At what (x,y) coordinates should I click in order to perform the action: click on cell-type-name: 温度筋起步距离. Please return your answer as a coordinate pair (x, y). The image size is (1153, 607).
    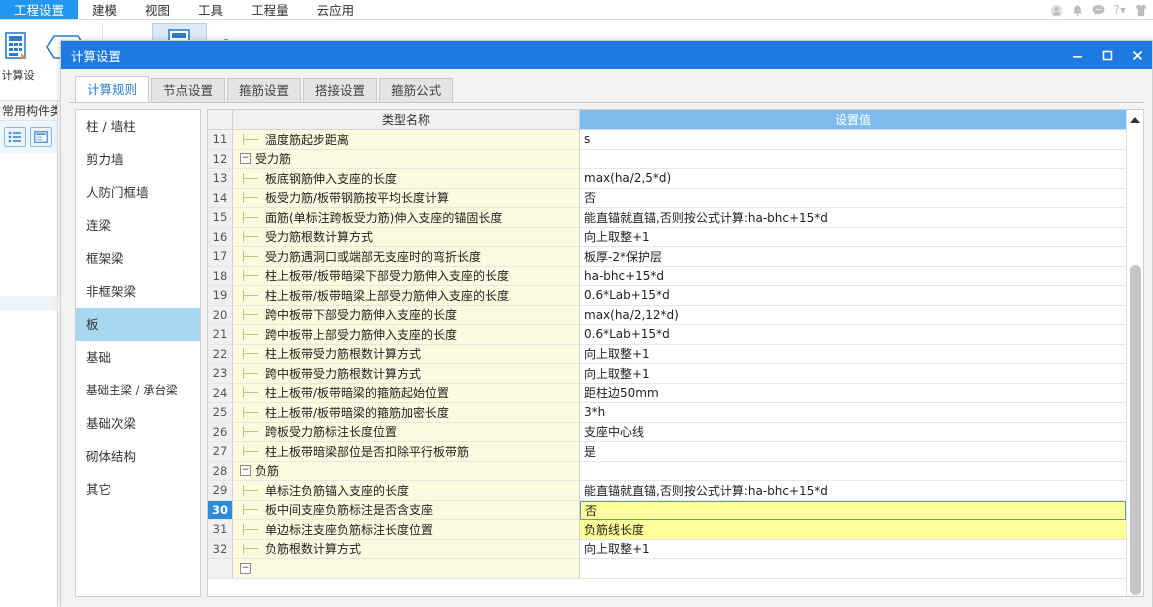
    Looking at the image, I should click on (406, 140).